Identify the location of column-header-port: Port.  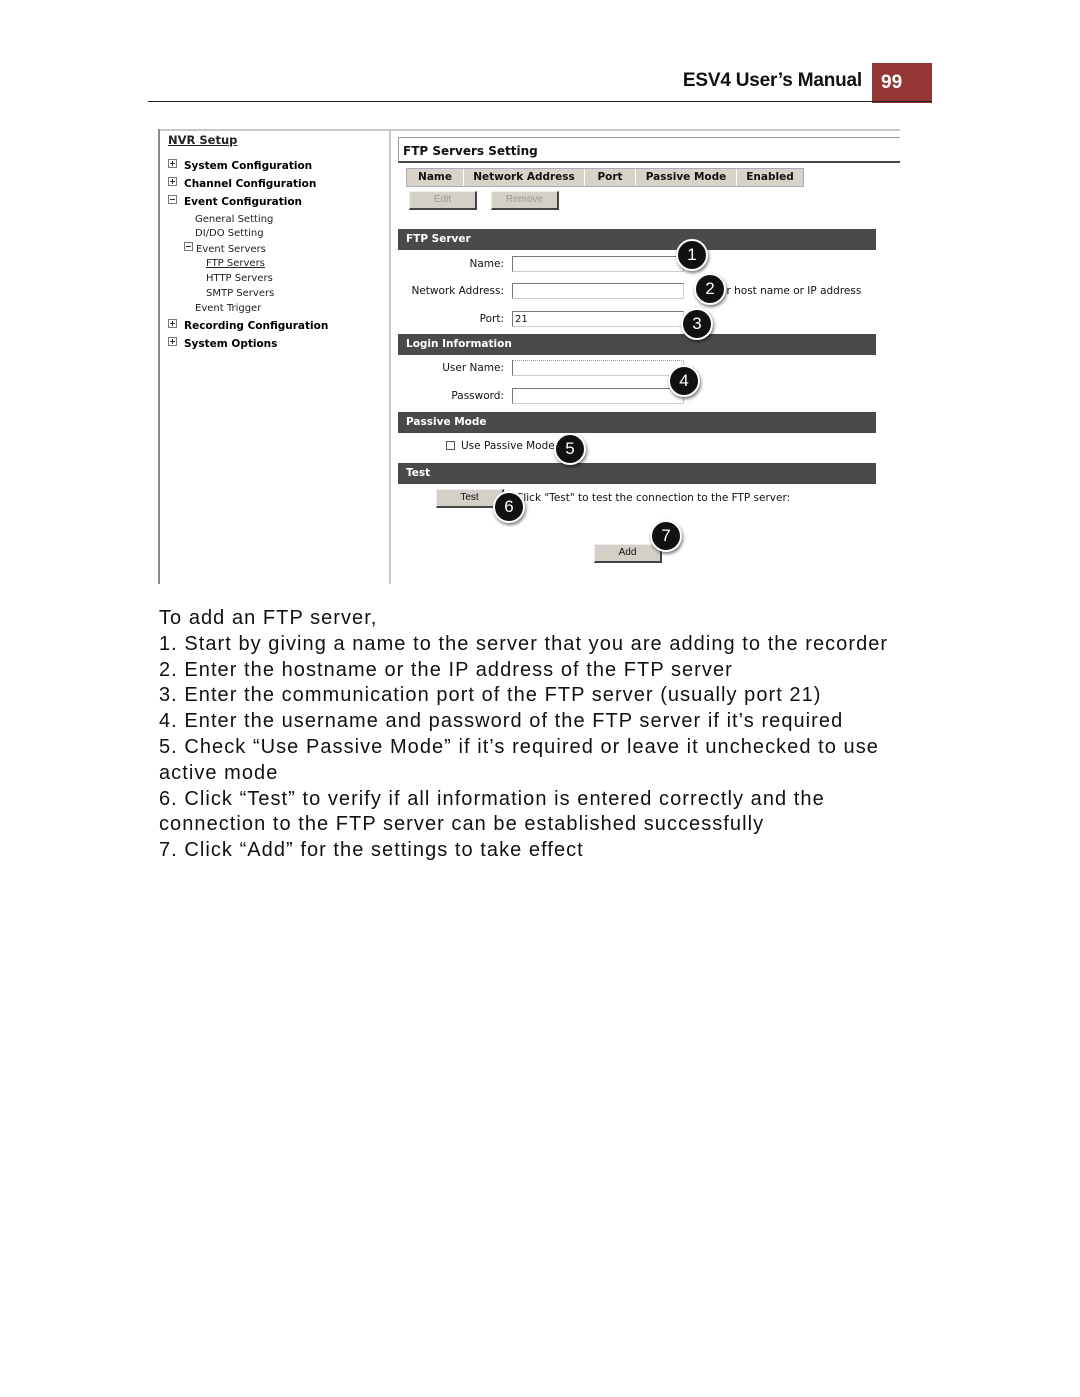
(610, 177).